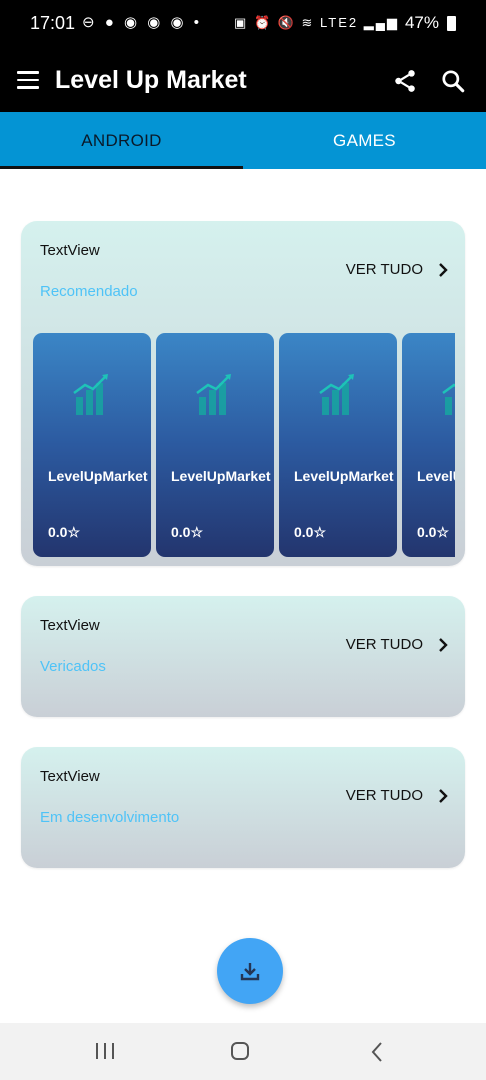  I want to click on notification-icons: ⊖ ● ◉ ◉ ◉ •, so click(142, 22).